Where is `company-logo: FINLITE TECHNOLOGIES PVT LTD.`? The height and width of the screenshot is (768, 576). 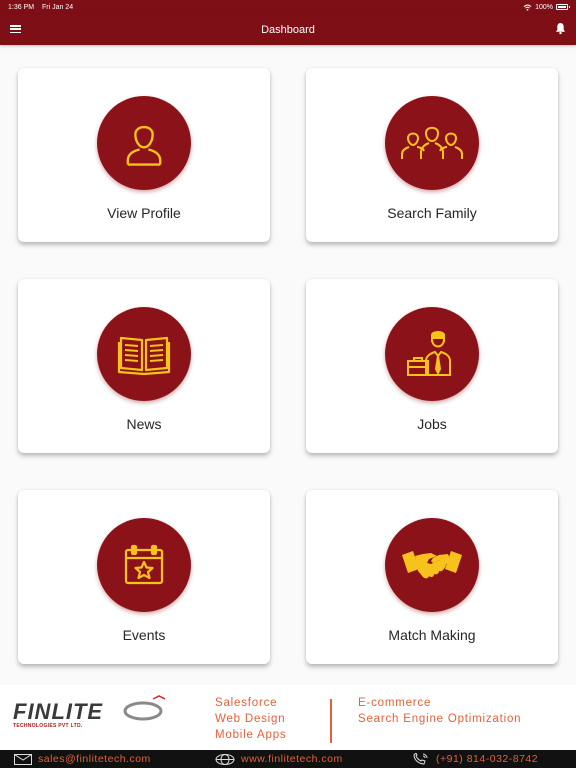 company-logo: FINLITE TECHNOLOGIES PVT LTD. is located at coordinates (89, 712).